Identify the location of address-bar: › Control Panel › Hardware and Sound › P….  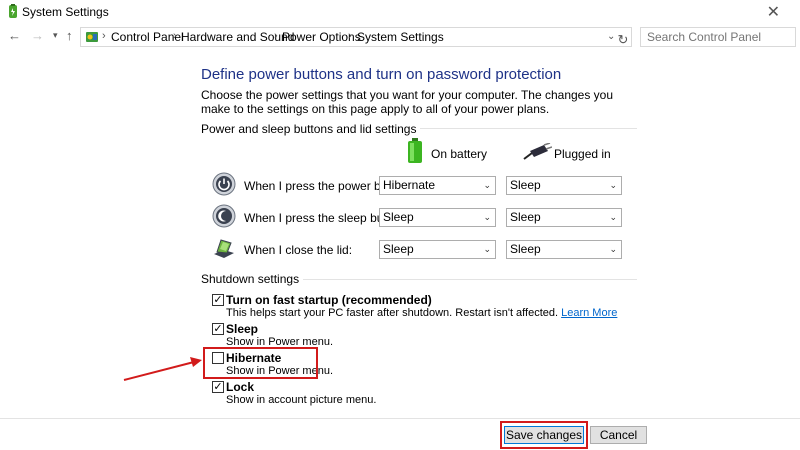
(356, 37).